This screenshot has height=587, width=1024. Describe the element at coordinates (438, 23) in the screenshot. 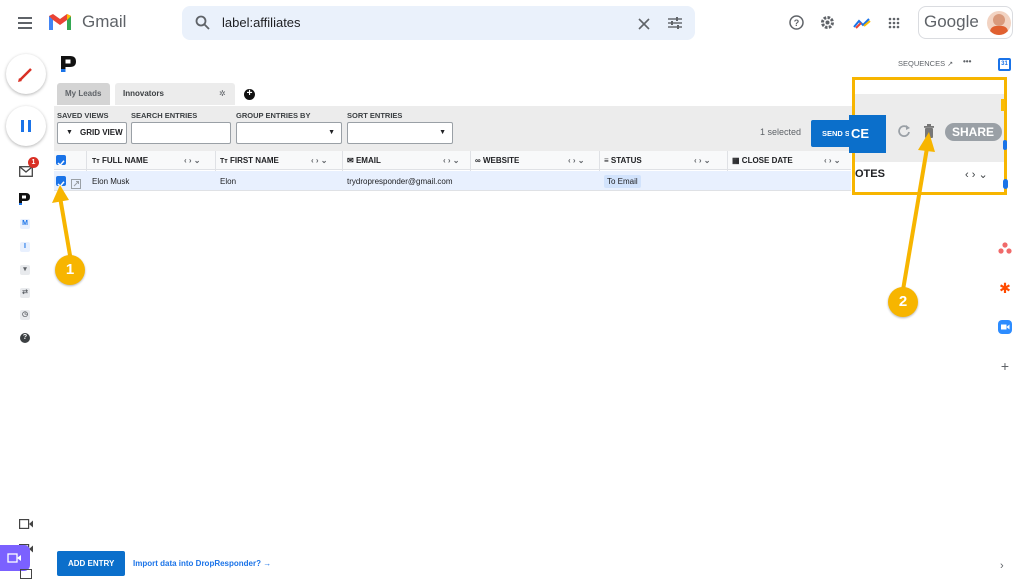

I see `search-bar: label:affiliates` at that location.